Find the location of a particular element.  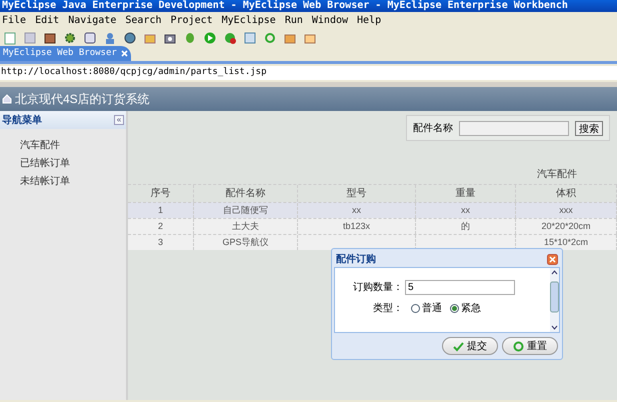

table-cell-text: 3 is located at coordinates (160, 242).